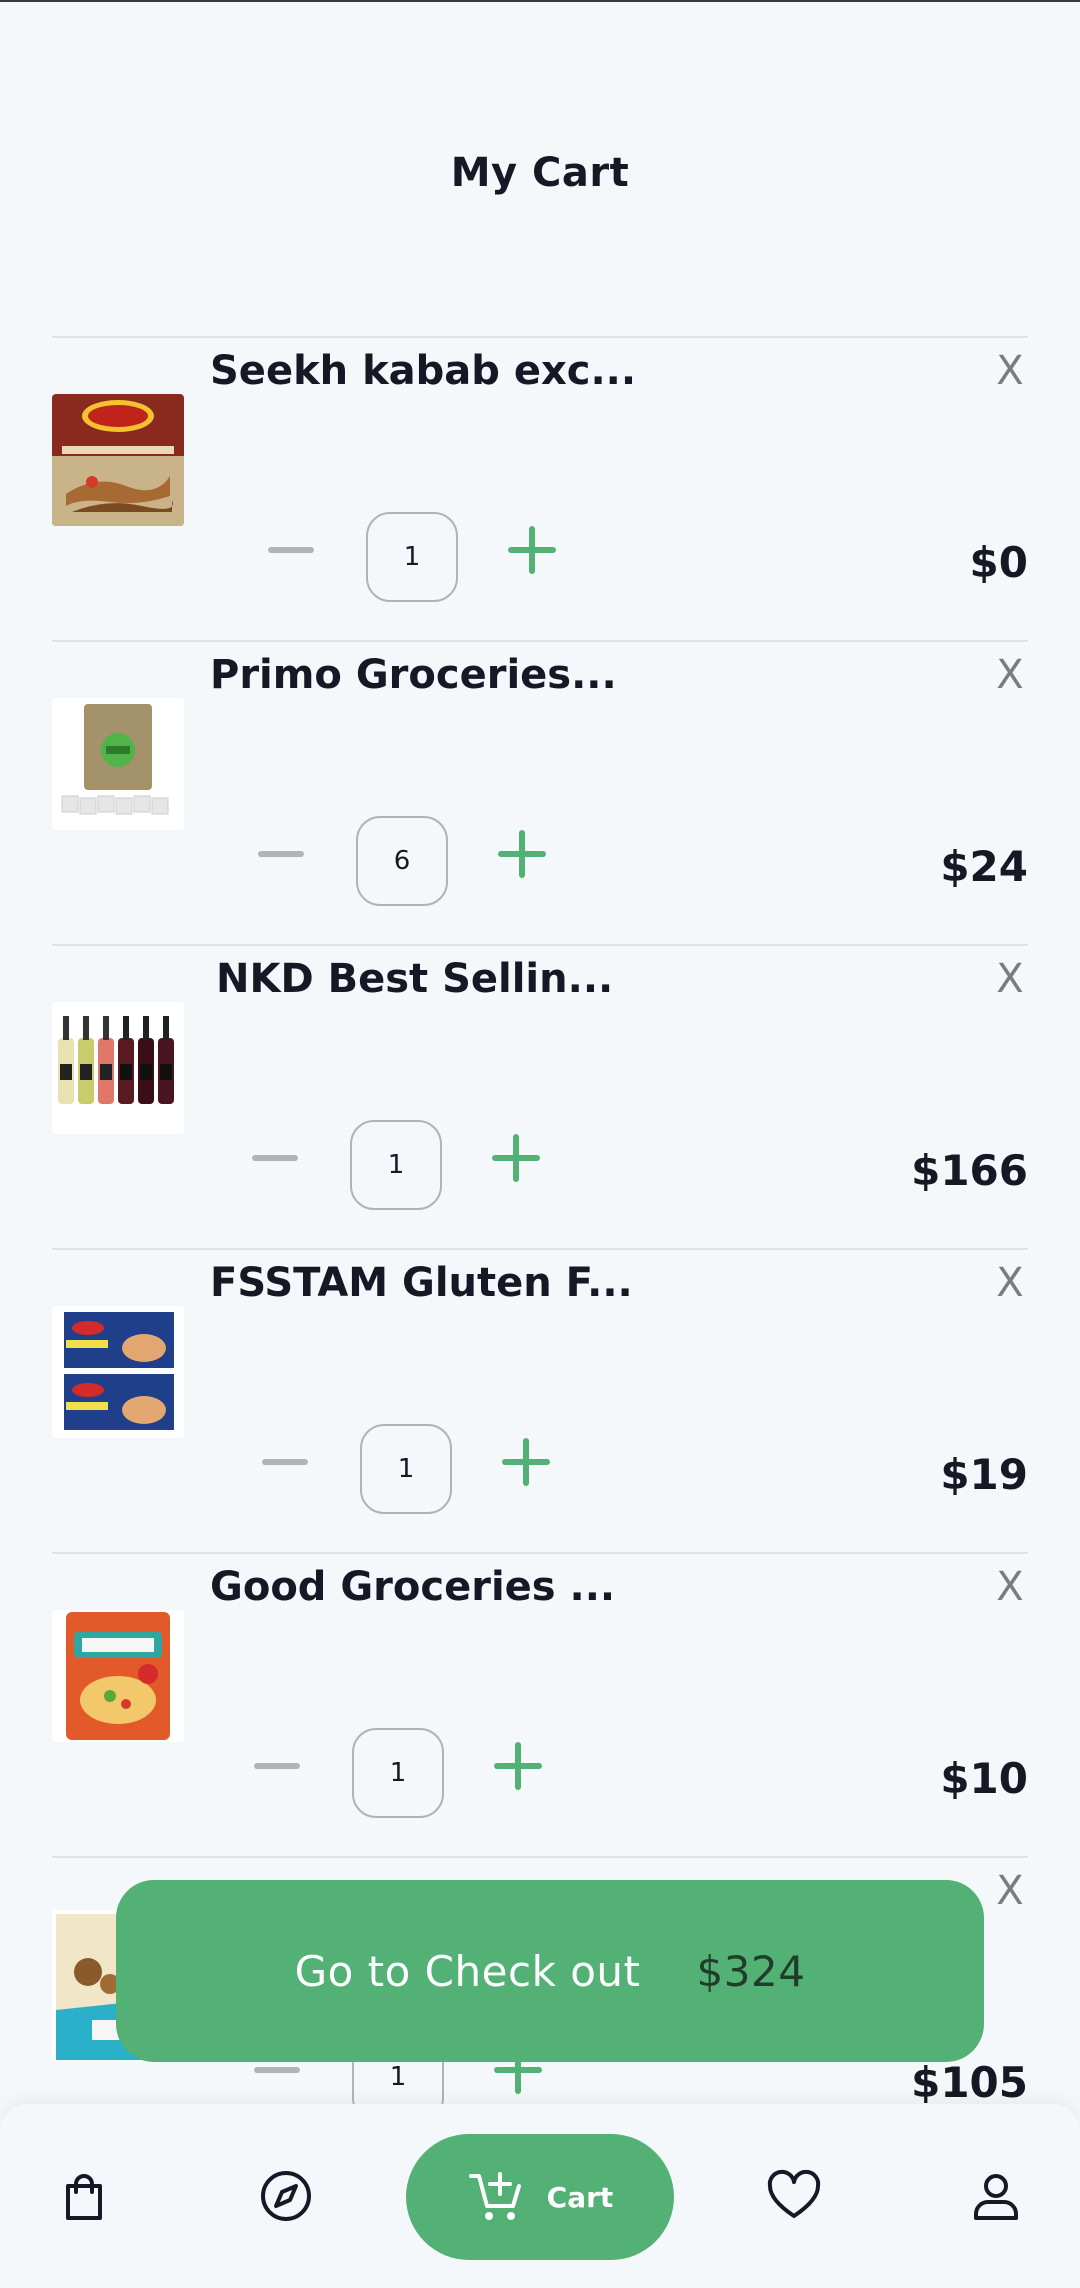 The image size is (1080, 2288). I want to click on checkout-button: Go to Check out $324, so click(550, 1971).